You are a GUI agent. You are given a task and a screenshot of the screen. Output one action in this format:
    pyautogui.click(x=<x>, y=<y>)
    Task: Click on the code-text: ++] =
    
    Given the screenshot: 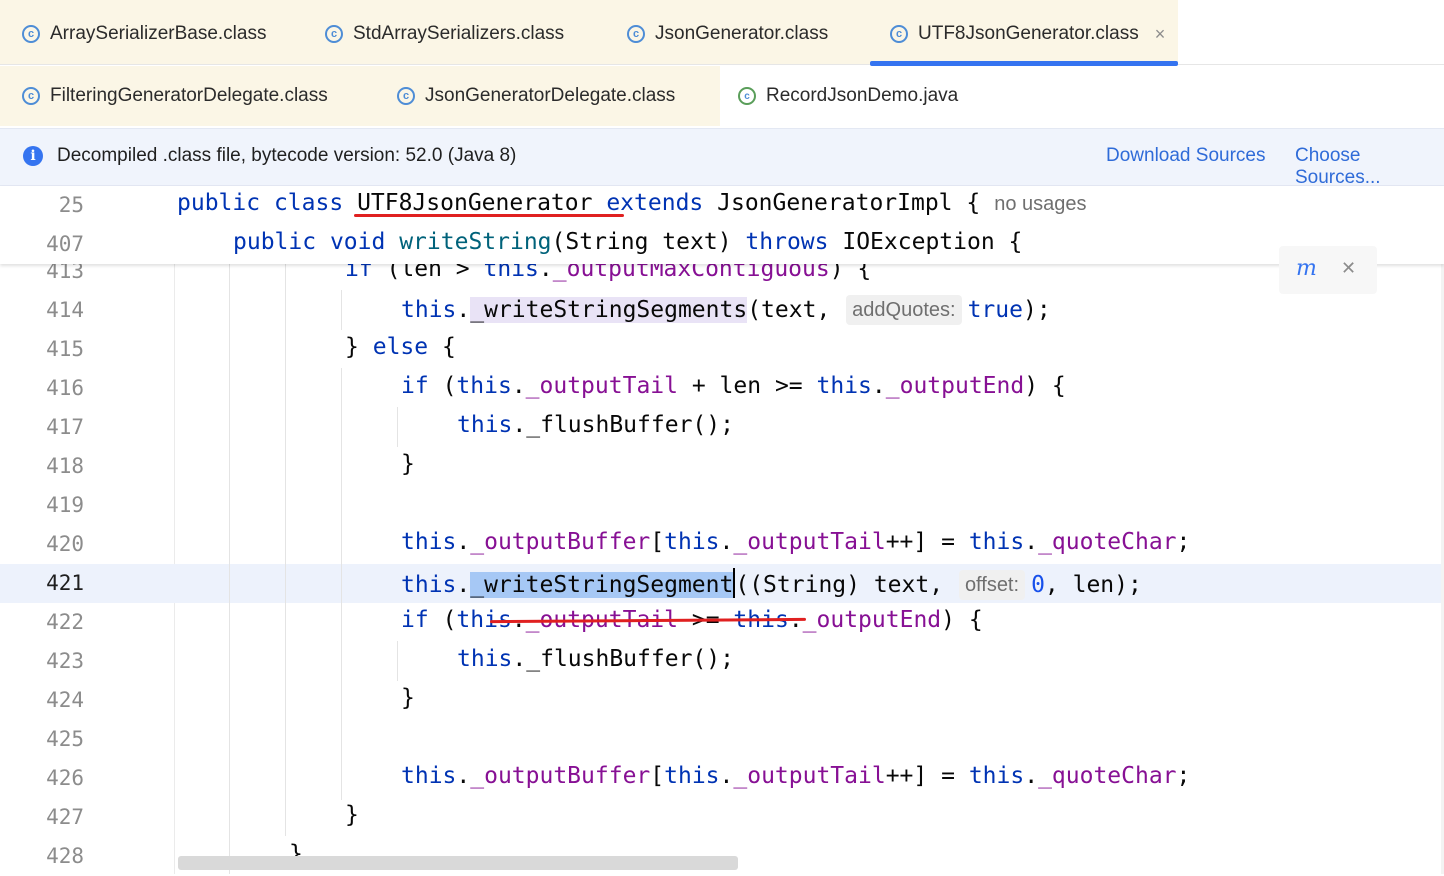 What is the action you would take?
    pyautogui.click(x=920, y=542)
    